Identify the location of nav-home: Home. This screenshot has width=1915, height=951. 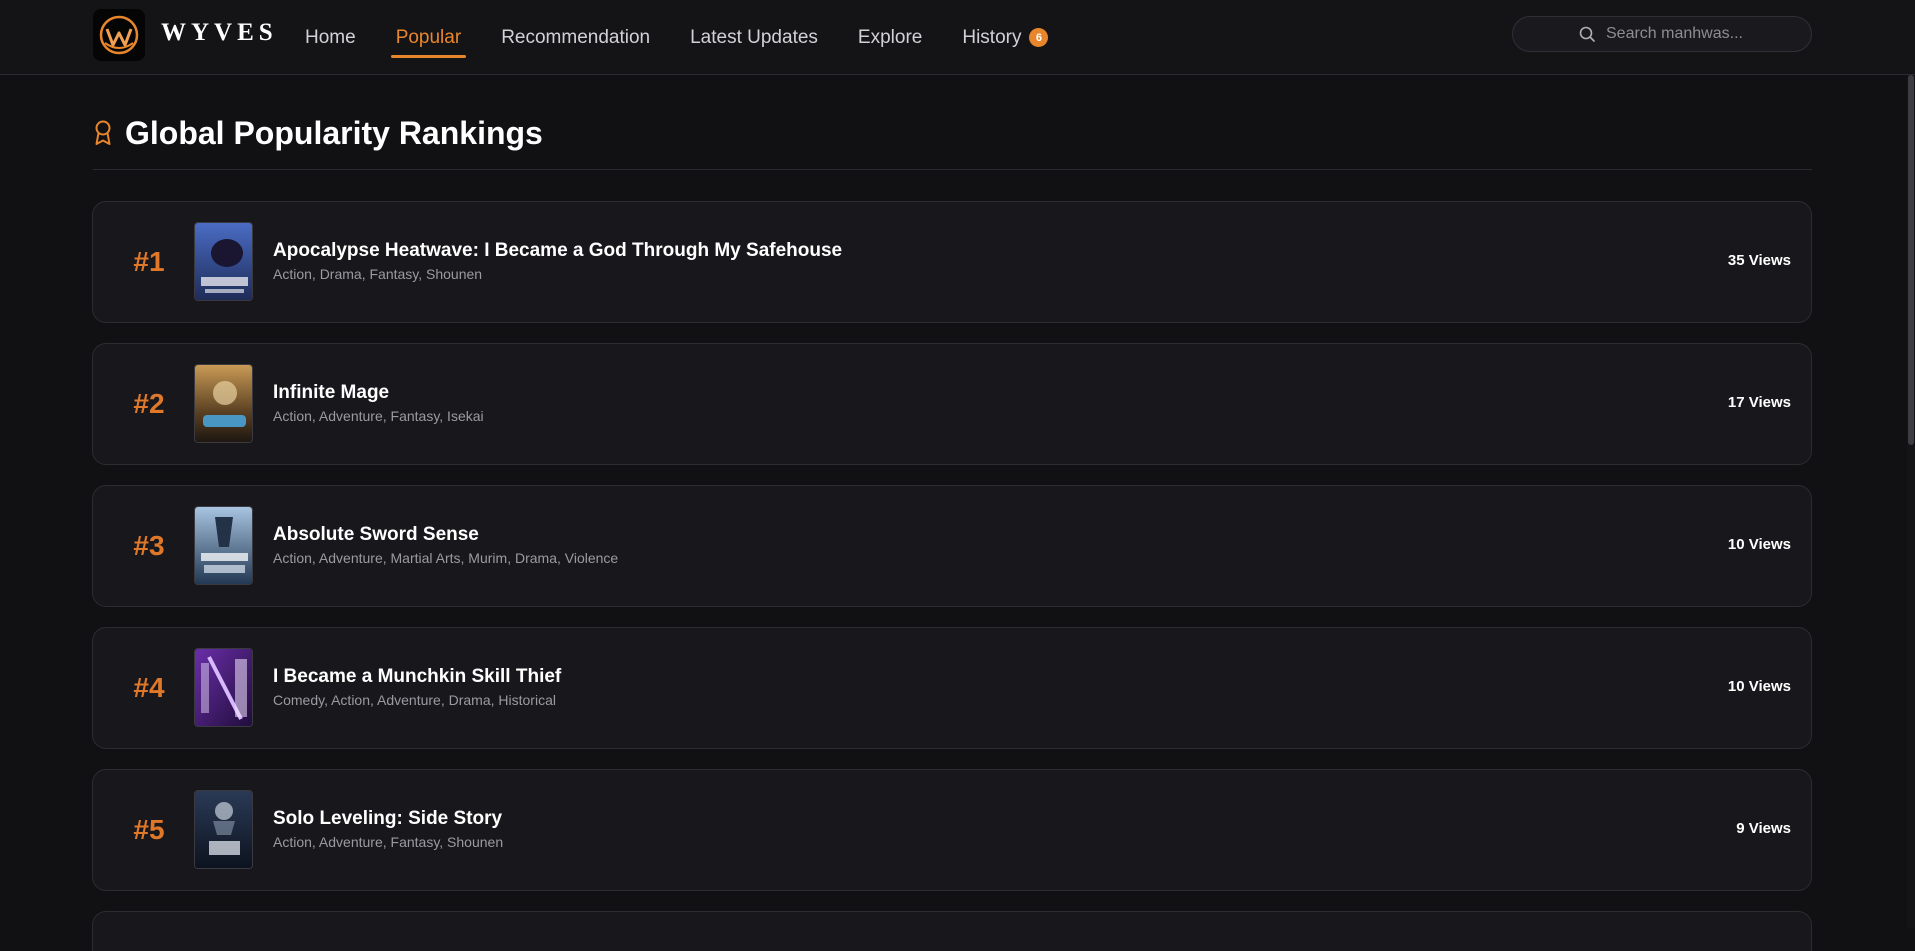
(330, 37).